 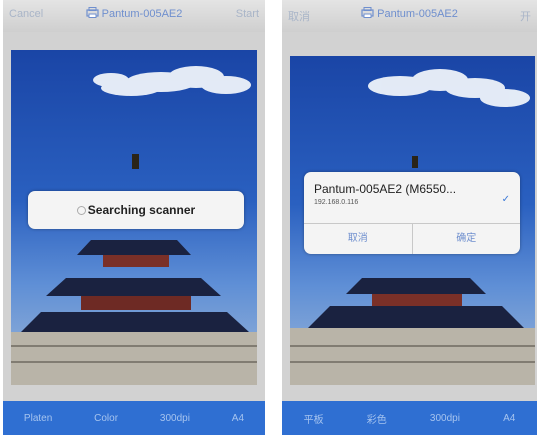 What do you see at coordinates (525, 16) in the screenshot?
I see `start-button: 开` at bounding box center [525, 16].